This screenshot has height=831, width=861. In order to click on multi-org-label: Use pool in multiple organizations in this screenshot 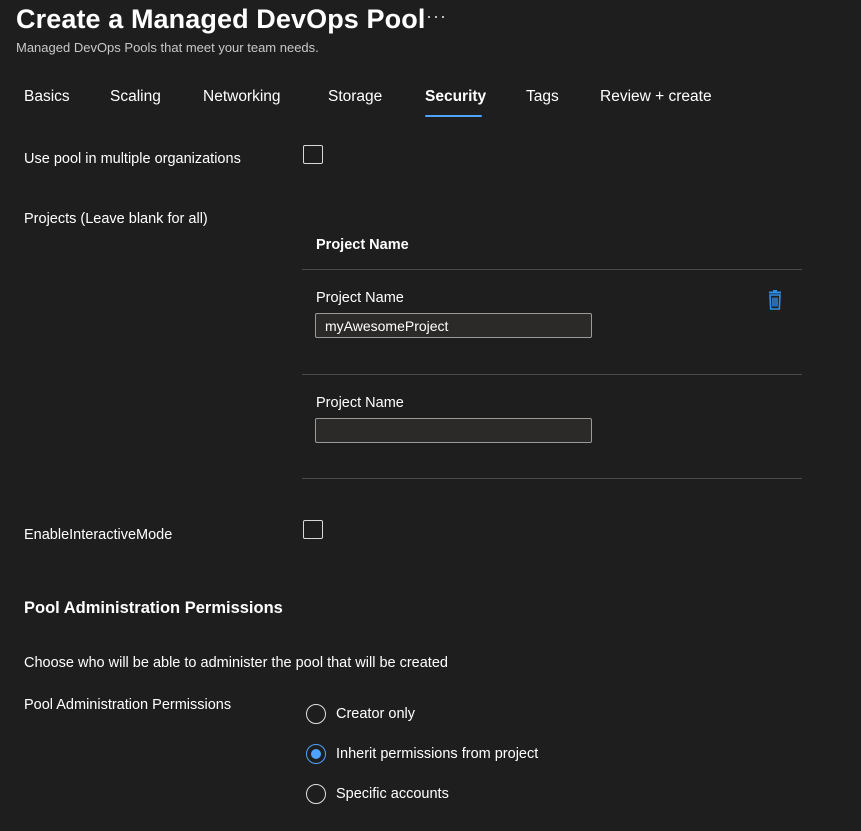, I will do `click(132, 159)`.